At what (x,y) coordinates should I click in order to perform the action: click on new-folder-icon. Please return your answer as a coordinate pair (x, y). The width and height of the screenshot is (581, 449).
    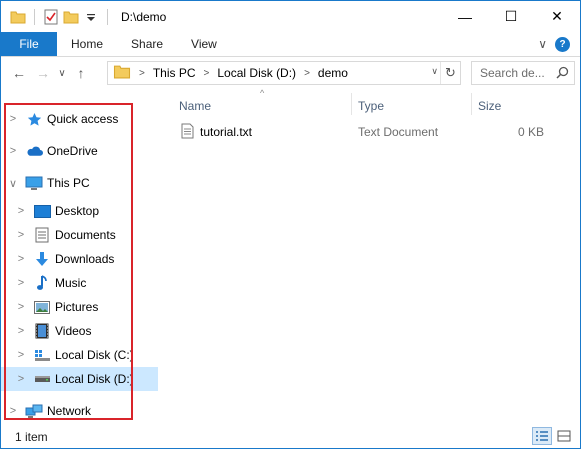
    Looking at the image, I should click on (71, 17).